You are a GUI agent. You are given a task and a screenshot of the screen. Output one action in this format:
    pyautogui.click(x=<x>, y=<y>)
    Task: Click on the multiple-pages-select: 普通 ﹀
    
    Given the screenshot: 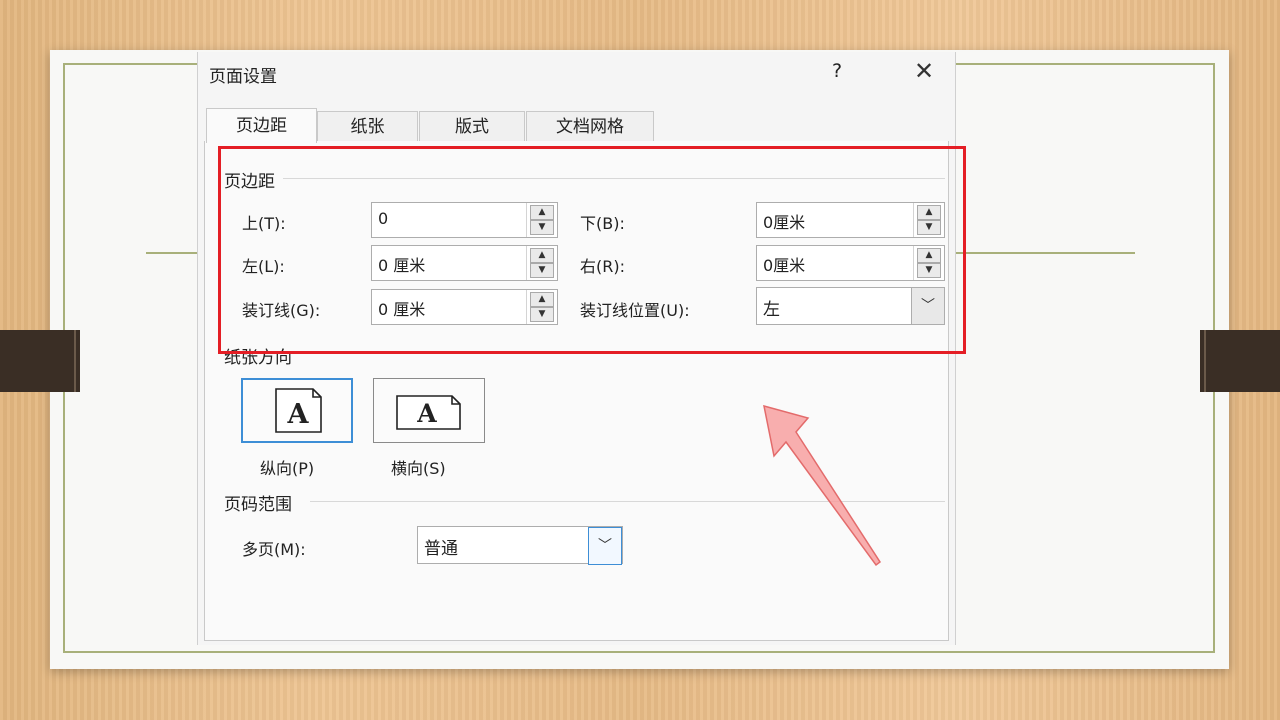 What is the action you would take?
    pyautogui.click(x=520, y=545)
    